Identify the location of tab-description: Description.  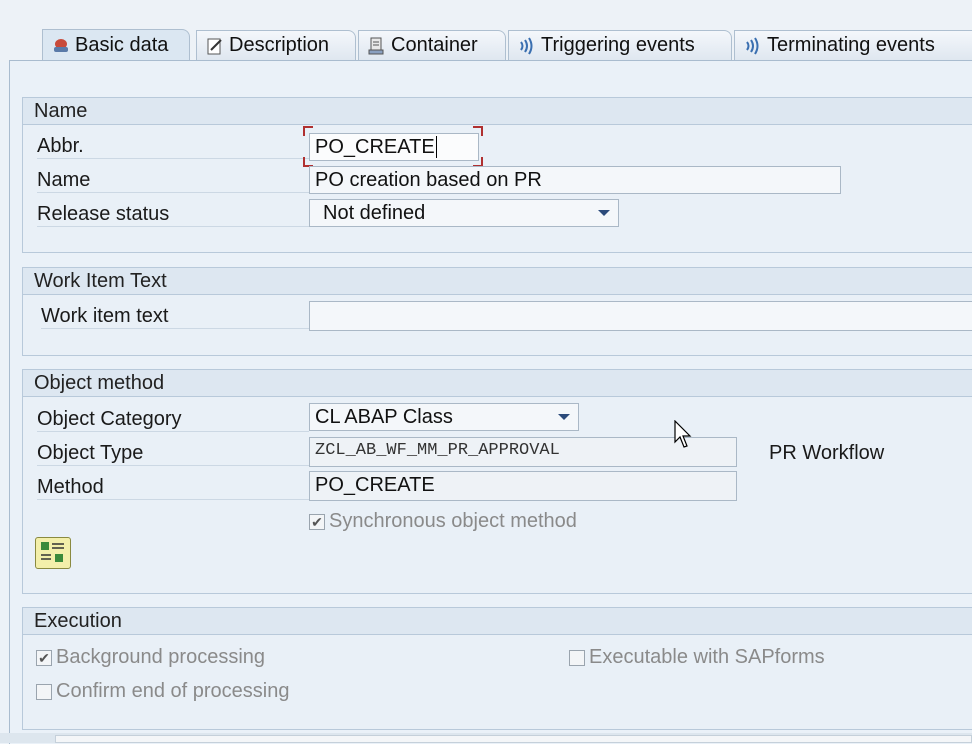
(276, 45).